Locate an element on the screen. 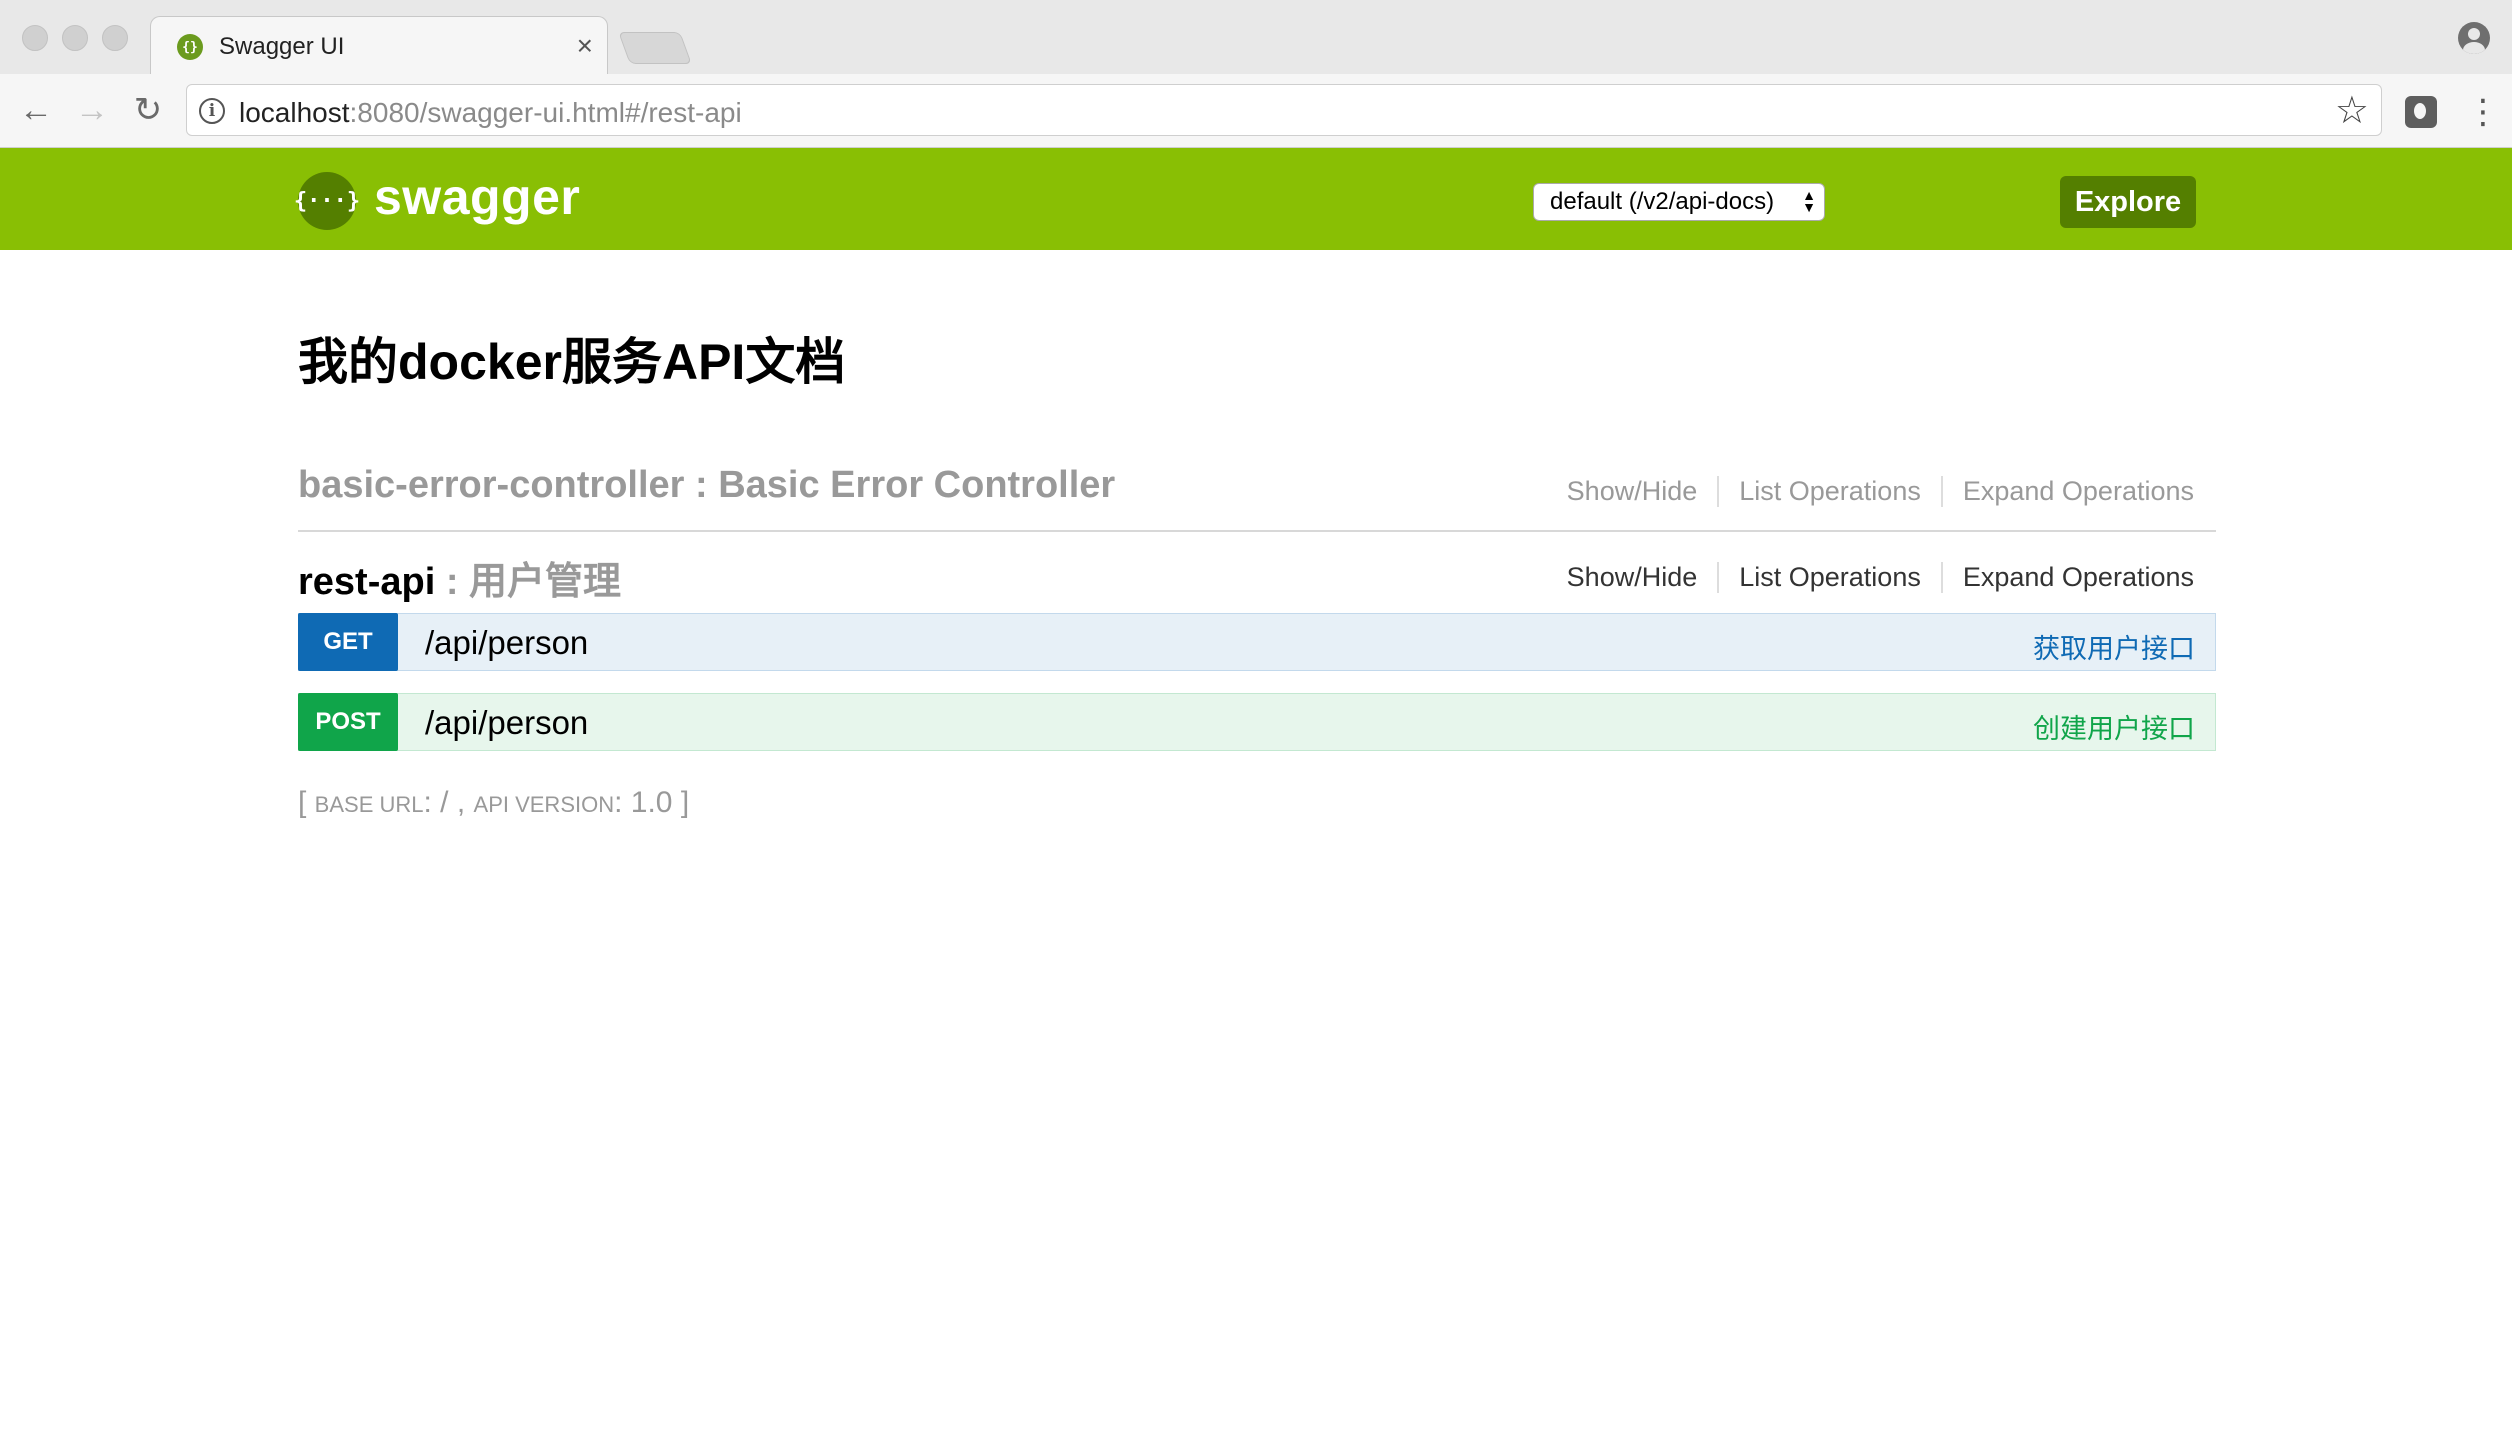 This screenshot has height=1432, width=2512. resource-description: : Basic Error Controller is located at coordinates (900, 485).